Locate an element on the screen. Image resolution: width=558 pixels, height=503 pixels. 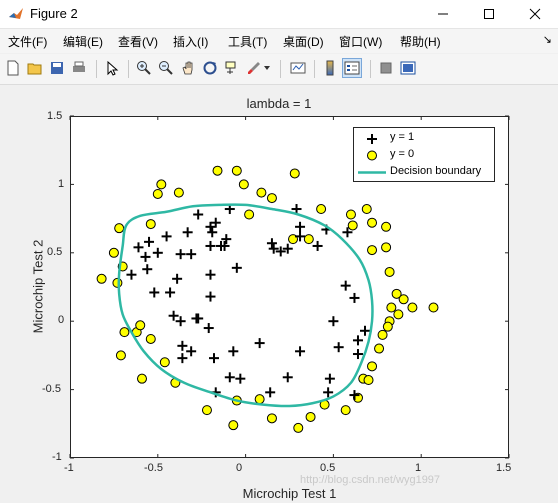
hide-plot-tools-button is located at coordinates (386, 68).